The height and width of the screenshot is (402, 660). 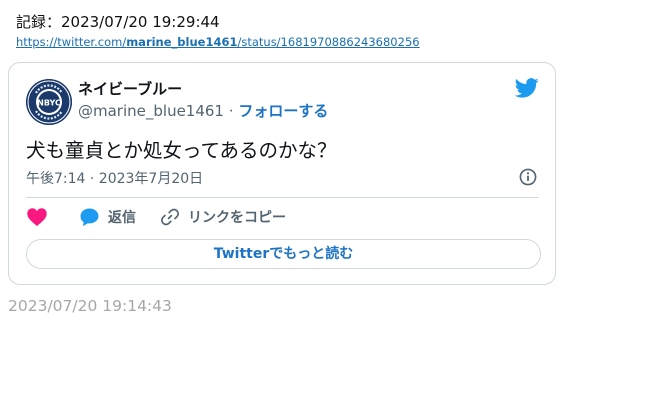 I want to click on avatar-text: NBYC, so click(x=49, y=103).